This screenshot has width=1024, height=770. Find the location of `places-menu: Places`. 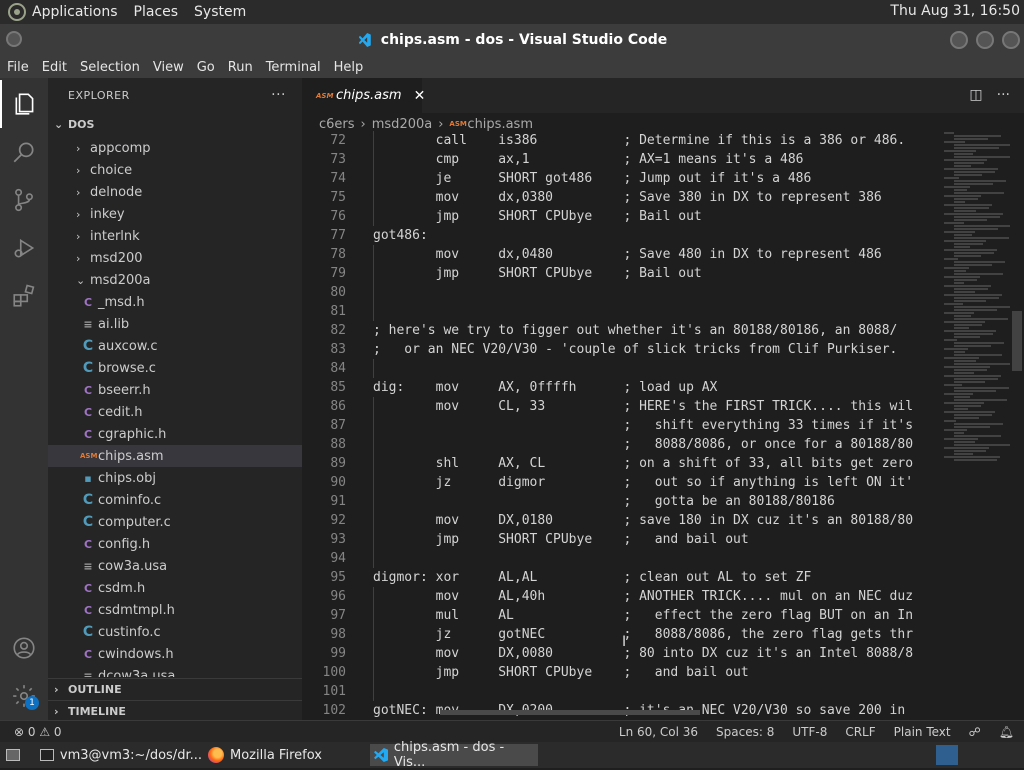

places-menu: Places is located at coordinates (156, 12).